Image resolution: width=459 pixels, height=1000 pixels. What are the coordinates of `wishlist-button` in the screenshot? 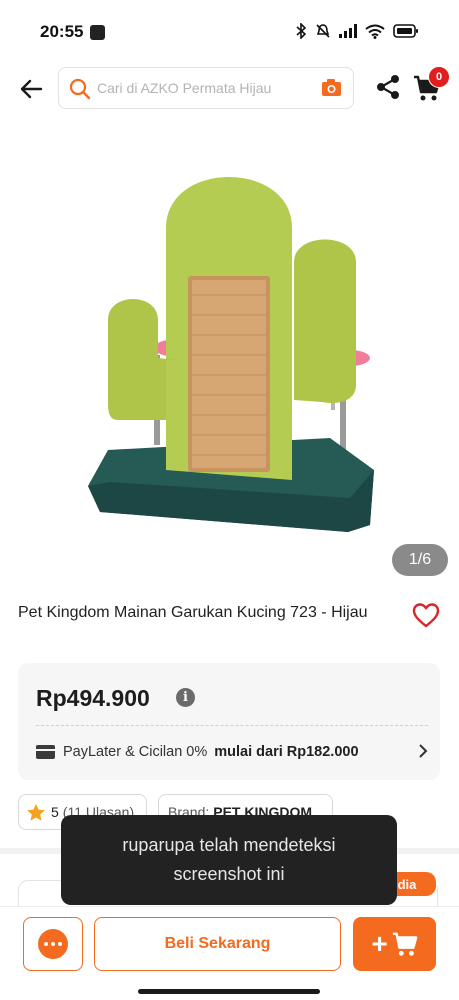 It's located at (426, 618).